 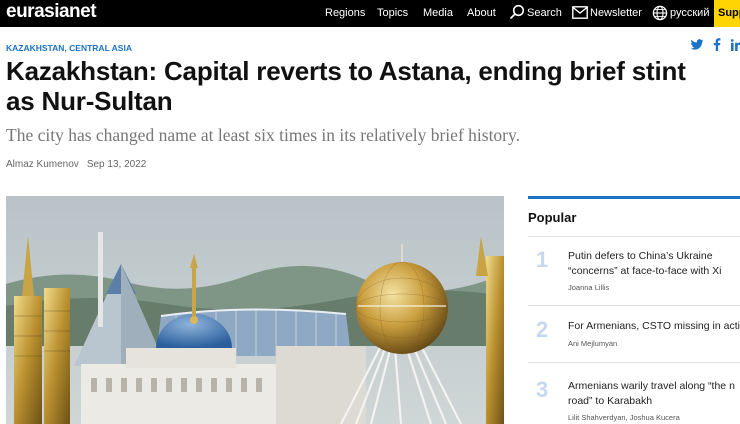 I want to click on category-links: KAZAKHSTAN, CENTRAL ASIA, so click(x=69, y=48).